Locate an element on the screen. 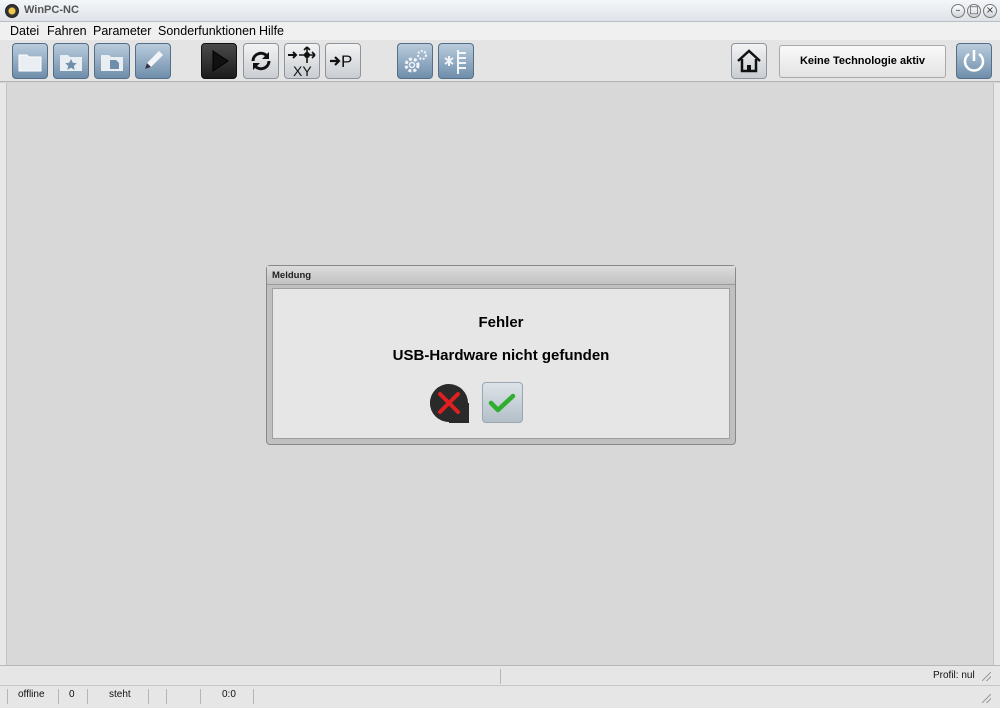  file-folder-icon is located at coordinates (112, 63).